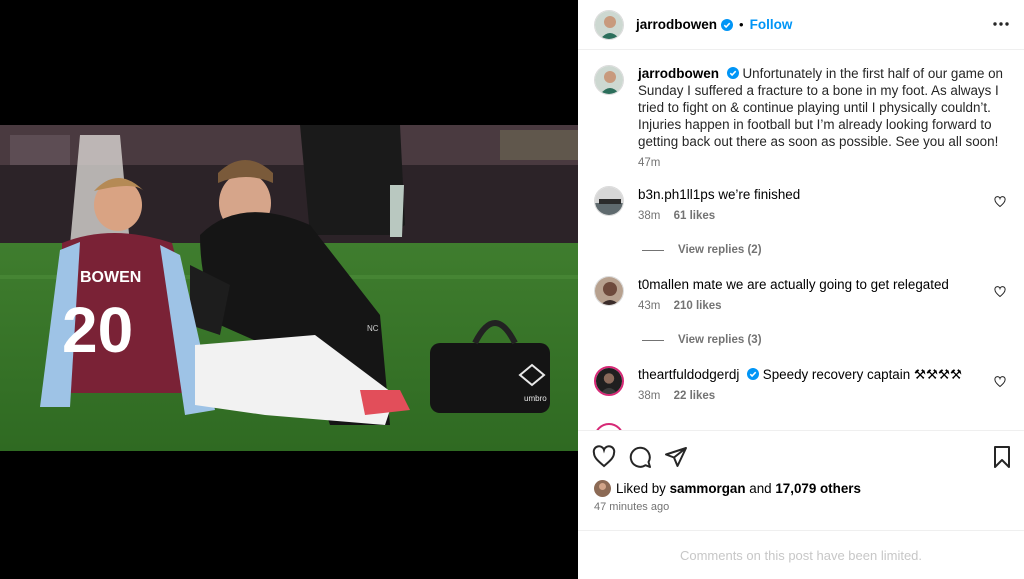  What do you see at coordinates (604, 457) in the screenshot?
I see `like-heart-icon` at bounding box center [604, 457].